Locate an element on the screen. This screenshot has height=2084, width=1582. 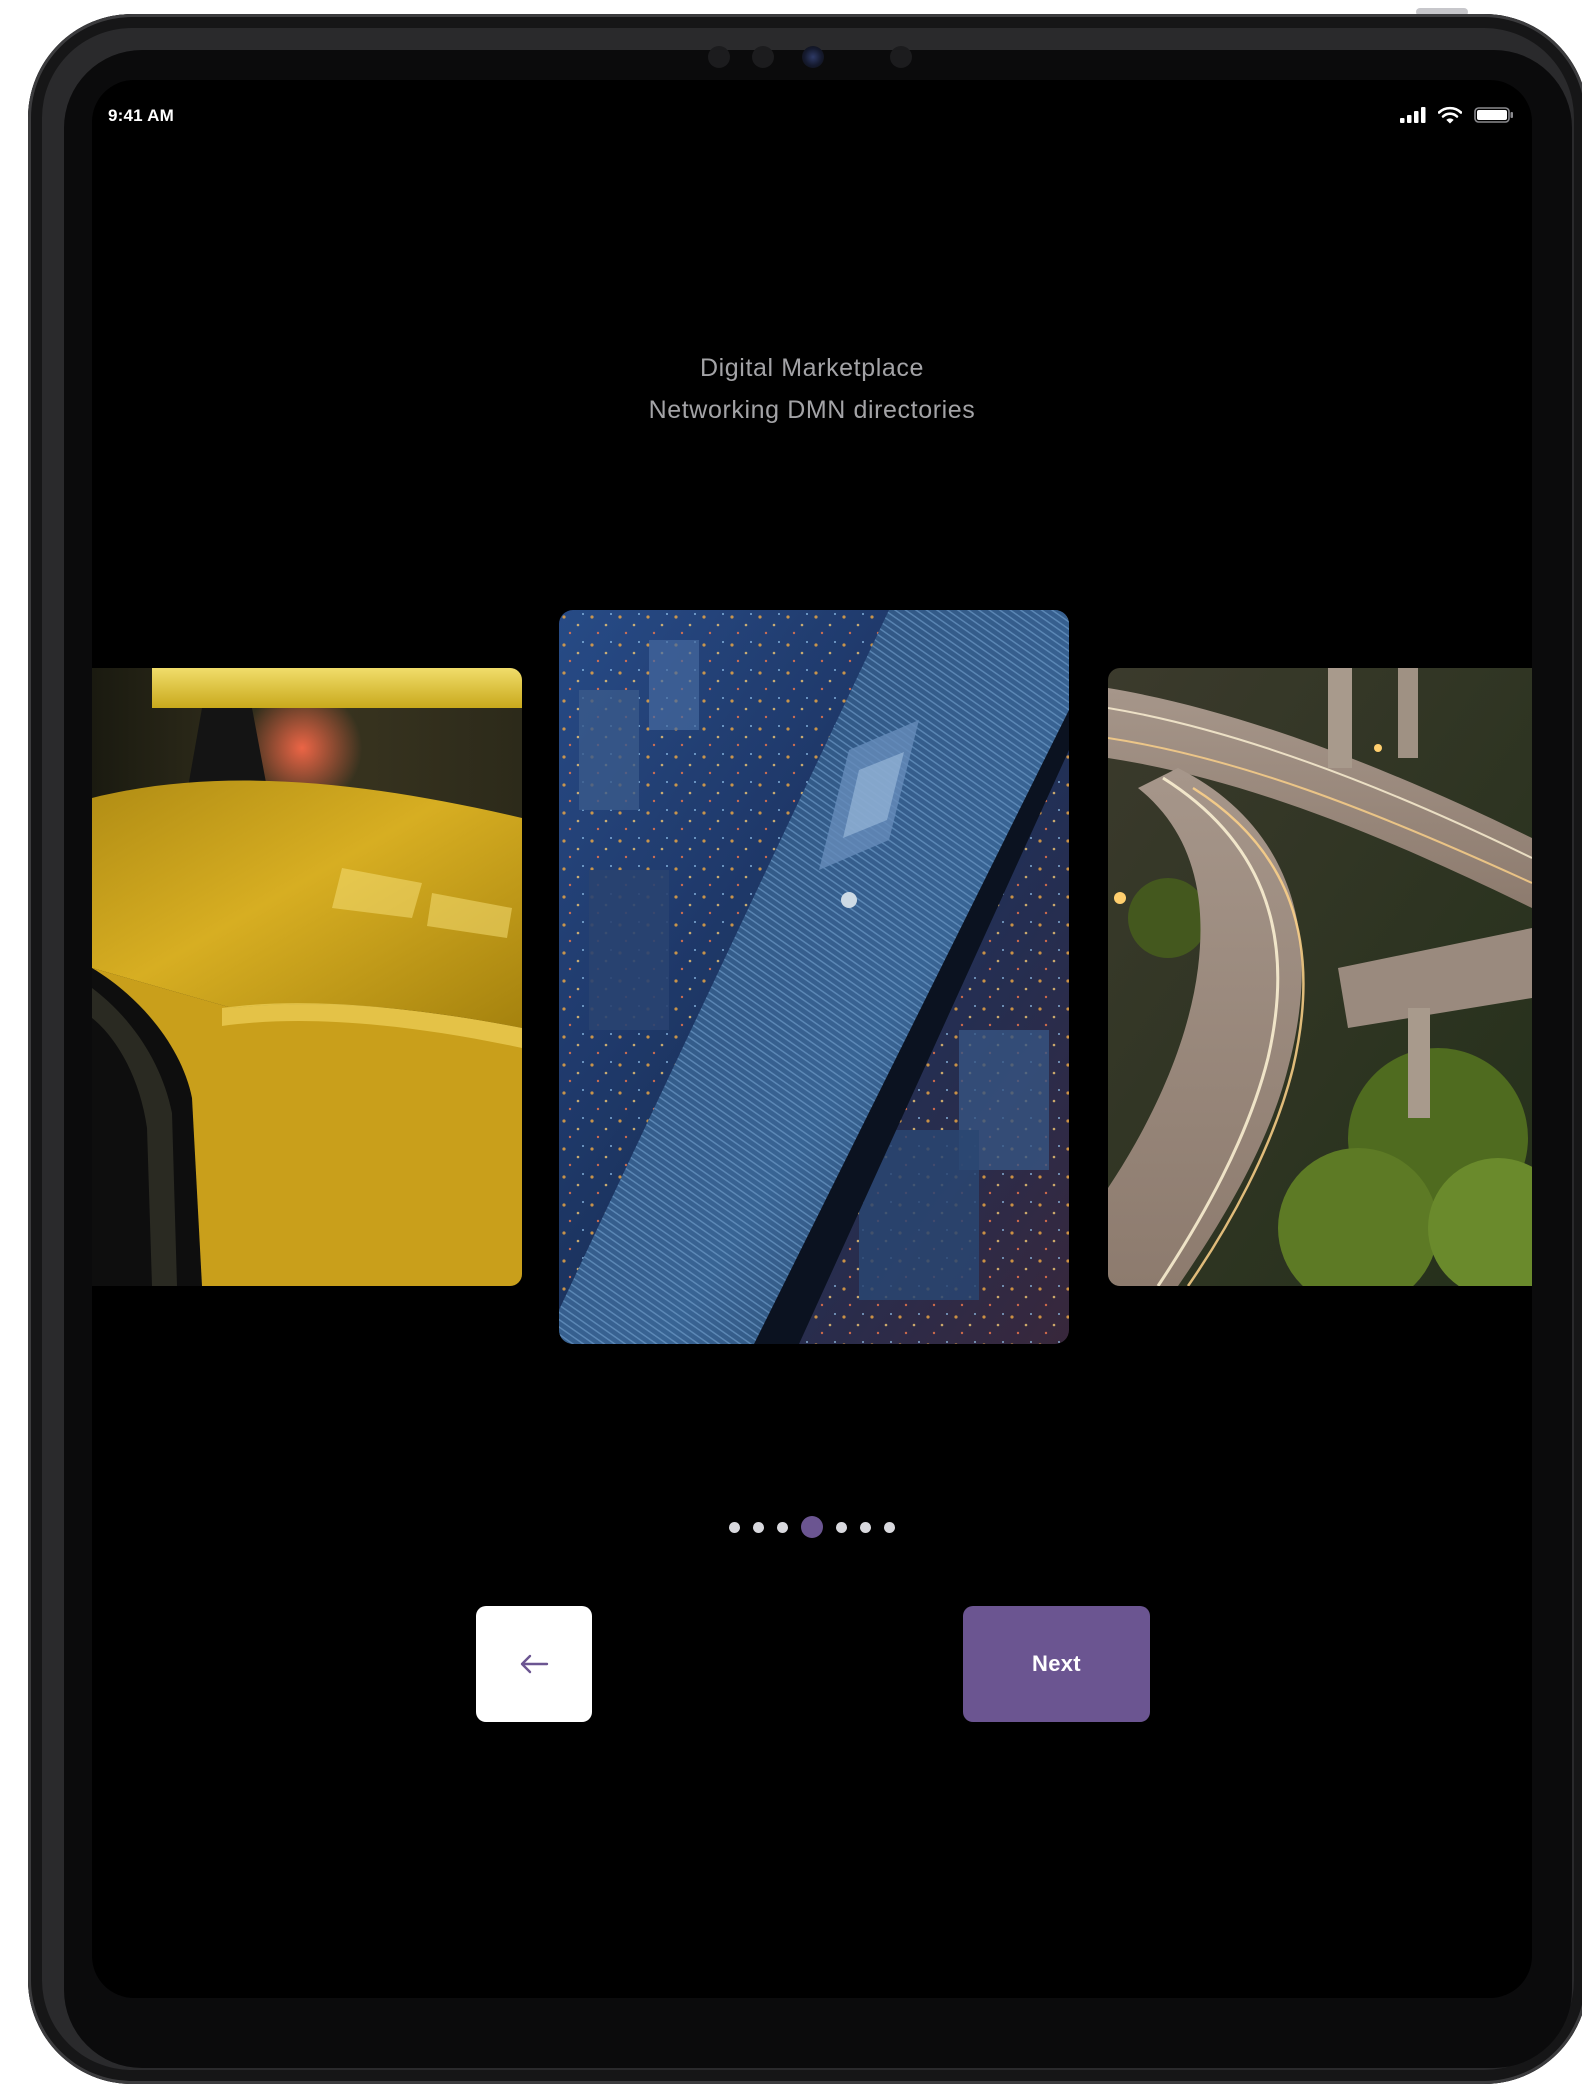
carousel-page-indicator is located at coordinates (812, 1527).